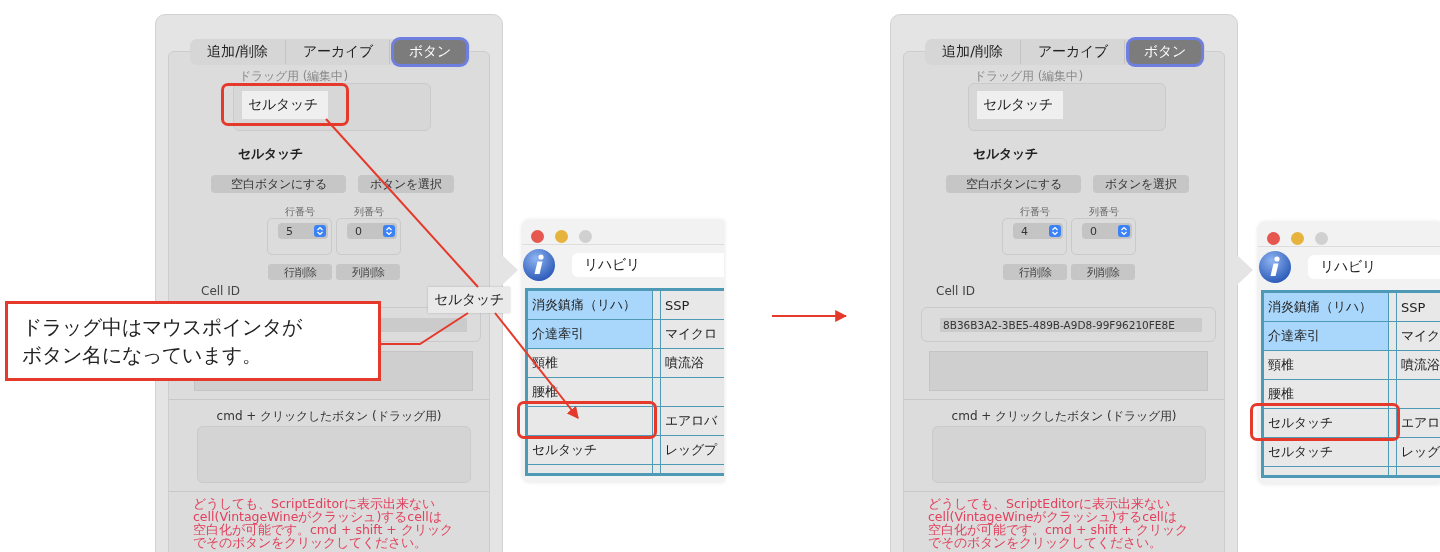 Image resolution: width=1440 pixels, height=552 pixels. Describe the element at coordinates (1418, 336) in the screenshot. I see `table-cell: マイク` at that location.